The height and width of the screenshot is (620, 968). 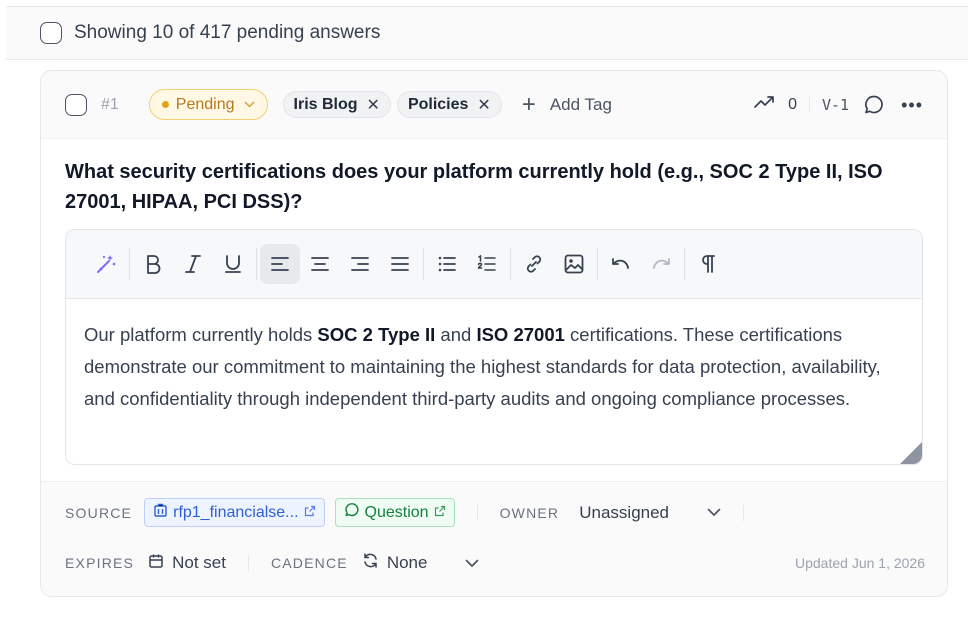 I want to click on card-header-actions: 0 V-1 •••, so click(x=838, y=105).